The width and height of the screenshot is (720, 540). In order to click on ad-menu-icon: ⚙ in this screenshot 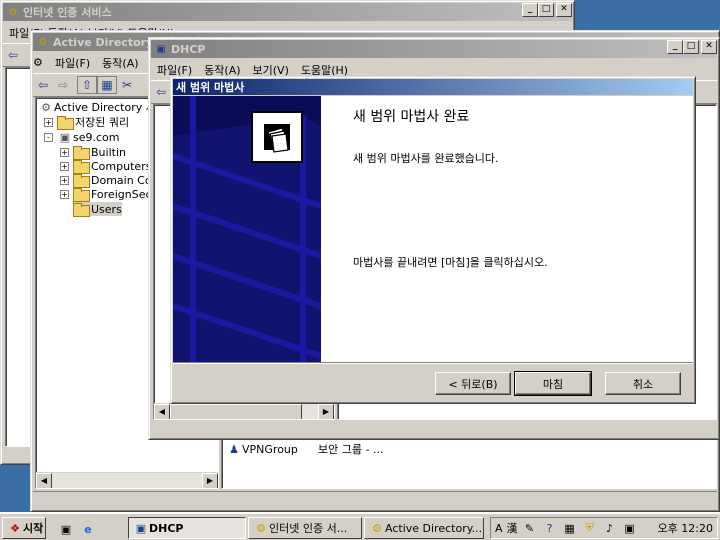, I will do `click(38, 62)`.